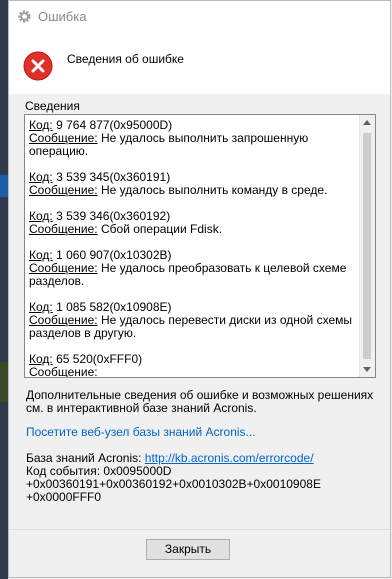 The height and width of the screenshot is (579, 392). Describe the element at coordinates (161, 229) in the screenshot. I see `message-value: Сбой операции Fdisk.` at that location.